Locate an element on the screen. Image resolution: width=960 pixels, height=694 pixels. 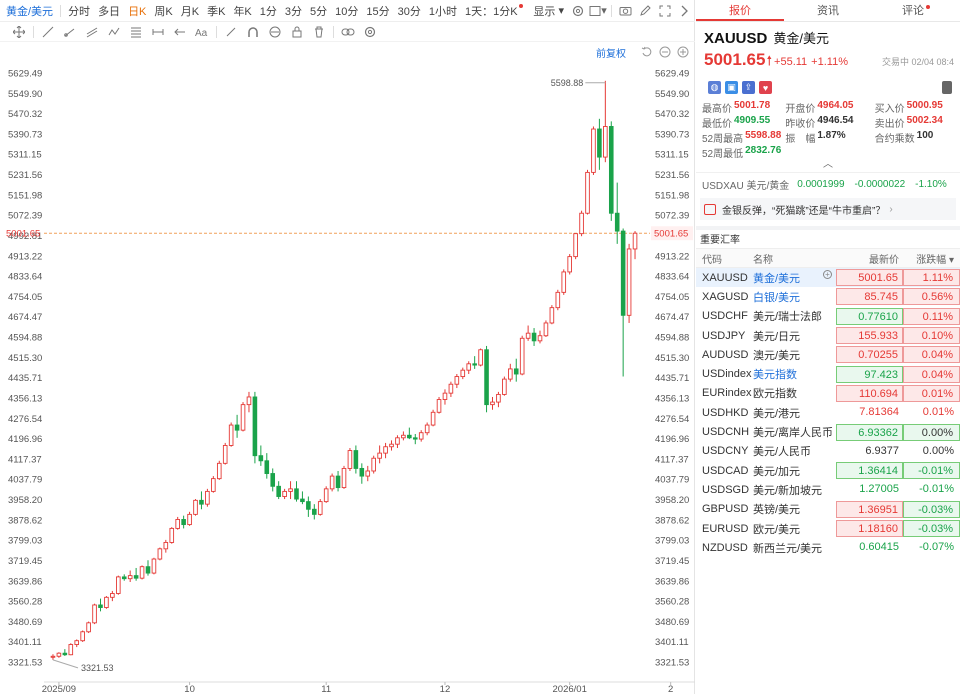
stat-row: 最高价 5001.78 开盘价 4964.05 买入价 5000.95 is located at coordinates (828, 107).